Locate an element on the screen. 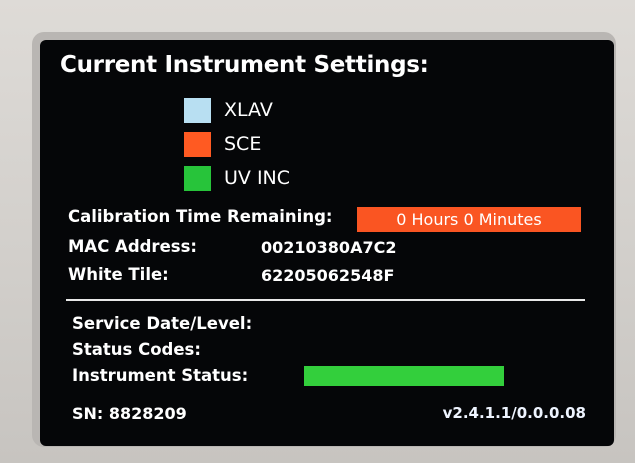 This screenshot has height=463, width=635. legend-item-uv-inc: UV INC is located at coordinates (237, 178).